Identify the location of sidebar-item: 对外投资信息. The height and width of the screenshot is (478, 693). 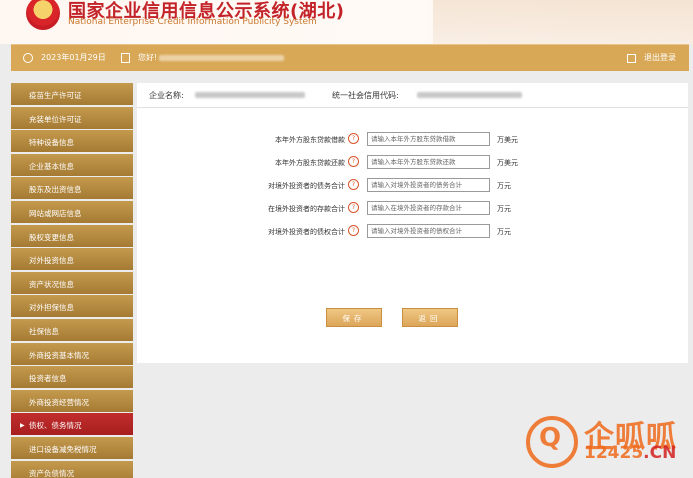
(72, 259).